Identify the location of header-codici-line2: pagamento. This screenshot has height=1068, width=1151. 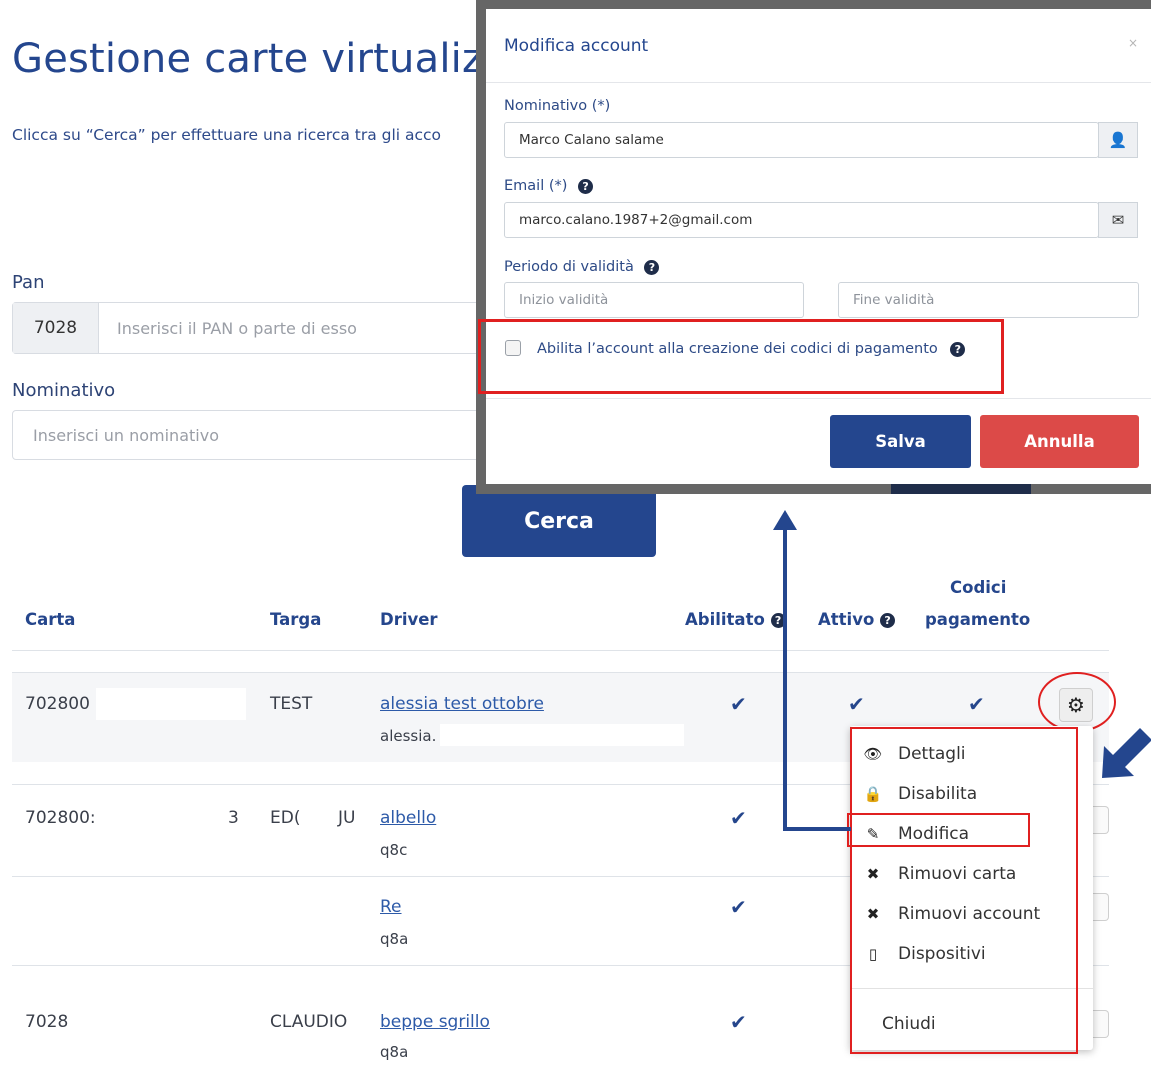
(978, 619).